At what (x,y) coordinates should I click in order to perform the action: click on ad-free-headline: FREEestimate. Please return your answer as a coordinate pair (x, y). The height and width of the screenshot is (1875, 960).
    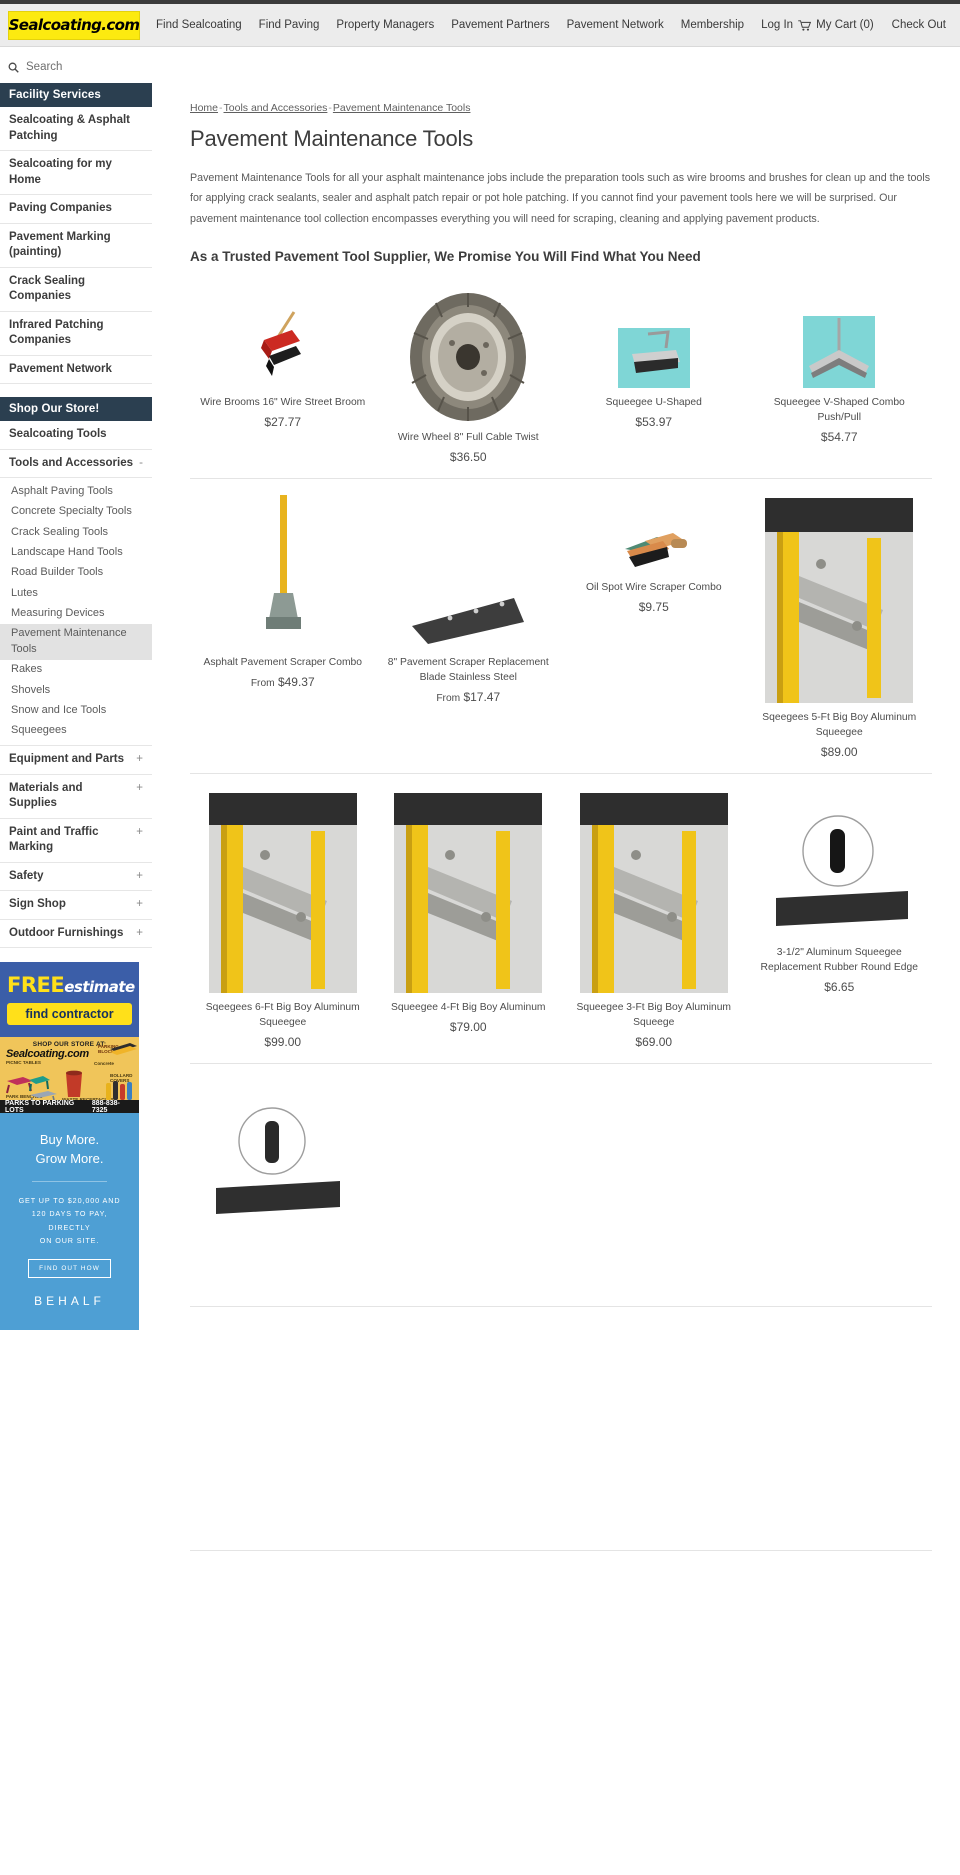
    Looking at the image, I should click on (71, 985).